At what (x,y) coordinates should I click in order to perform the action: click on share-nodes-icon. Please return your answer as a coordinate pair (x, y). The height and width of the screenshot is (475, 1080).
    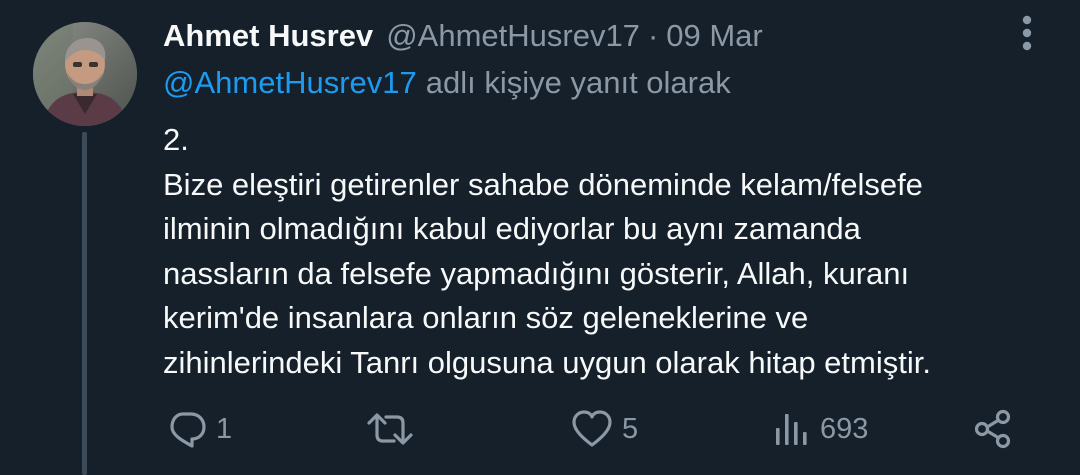
    Looking at the image, I should click on (992, 429).